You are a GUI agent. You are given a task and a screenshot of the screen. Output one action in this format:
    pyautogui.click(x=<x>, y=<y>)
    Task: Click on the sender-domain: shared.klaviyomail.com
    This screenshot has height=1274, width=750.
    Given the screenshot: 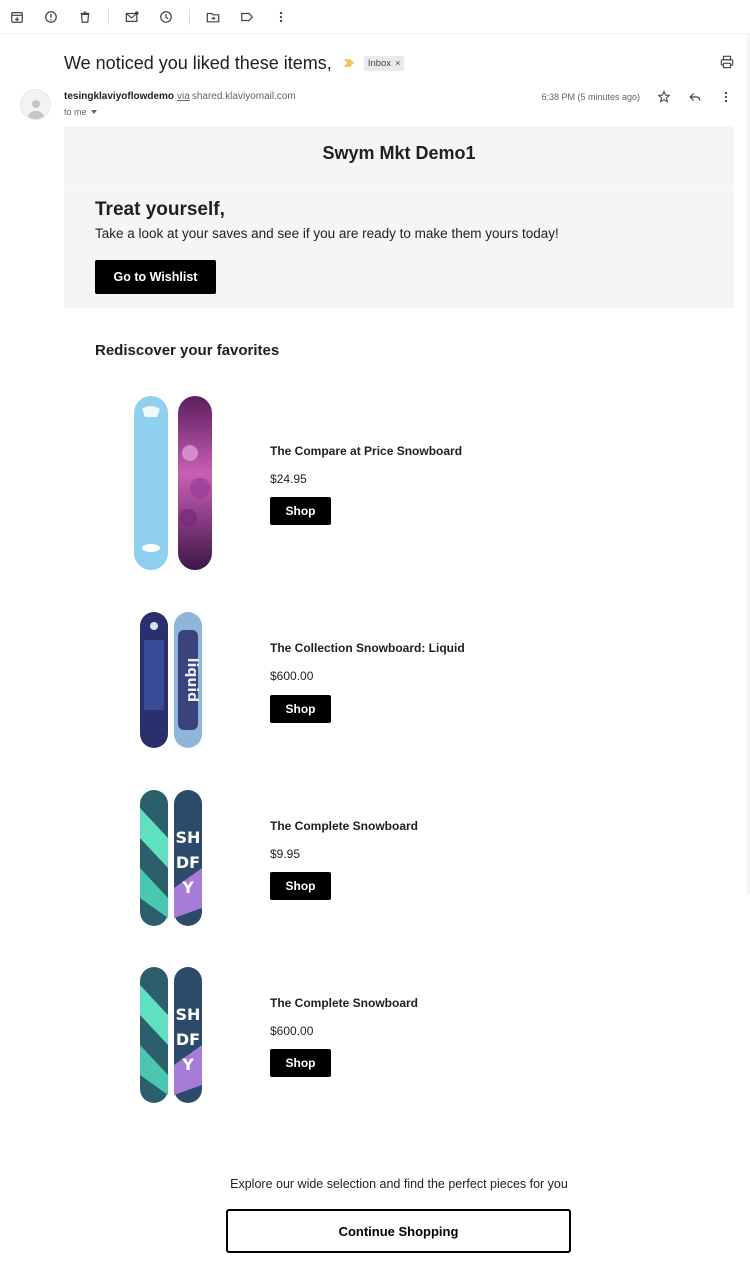 What is the action you would take?
    pyautogui.click(x=243, y=96)
    